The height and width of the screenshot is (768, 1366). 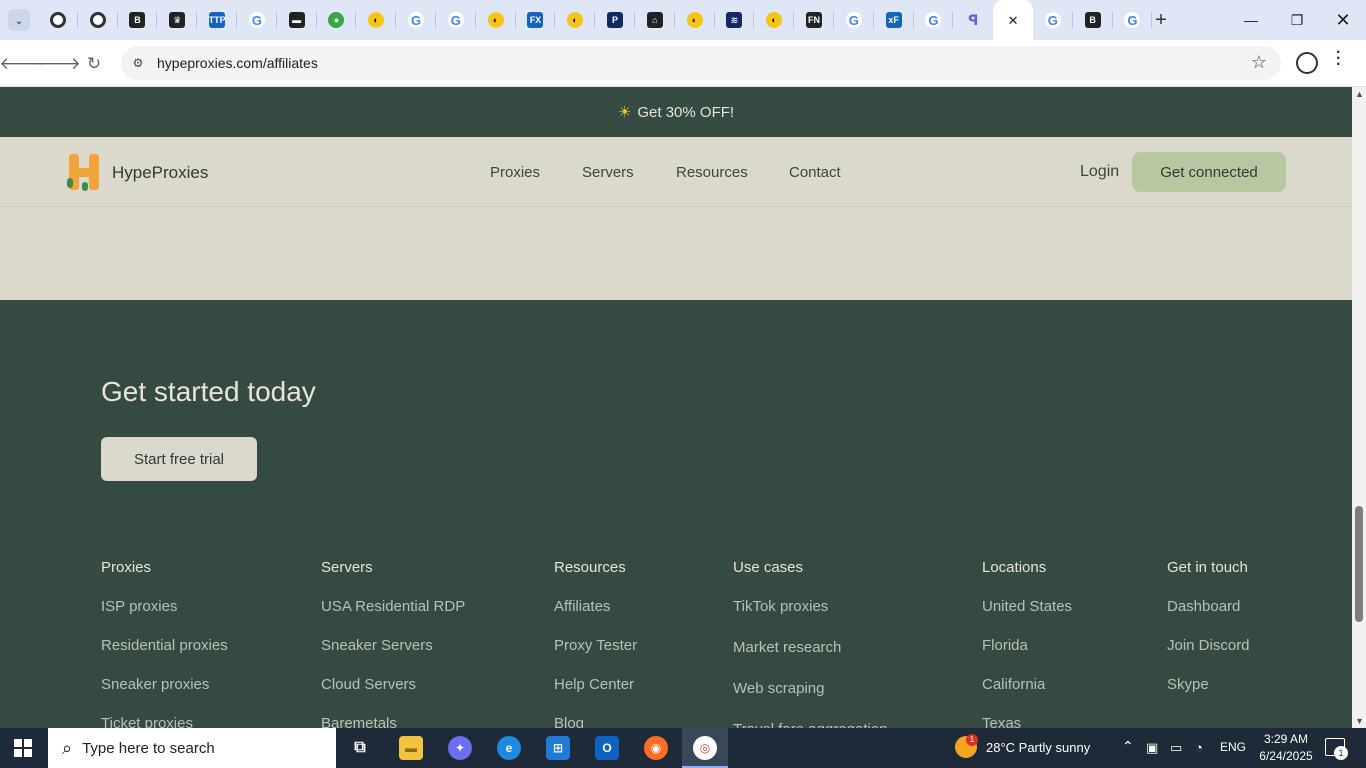 I want to click on browser-tab: TTP, so click(x=217, y=20).